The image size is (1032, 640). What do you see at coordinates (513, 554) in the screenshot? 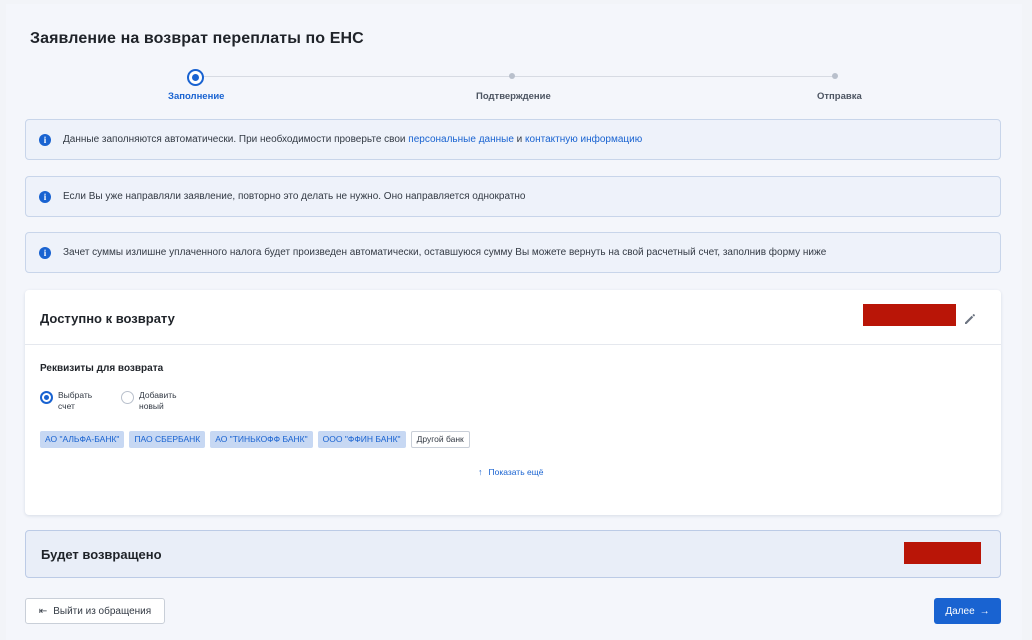
I see `returned-panel: Будет возвращено` at bounding box center [513, 554].